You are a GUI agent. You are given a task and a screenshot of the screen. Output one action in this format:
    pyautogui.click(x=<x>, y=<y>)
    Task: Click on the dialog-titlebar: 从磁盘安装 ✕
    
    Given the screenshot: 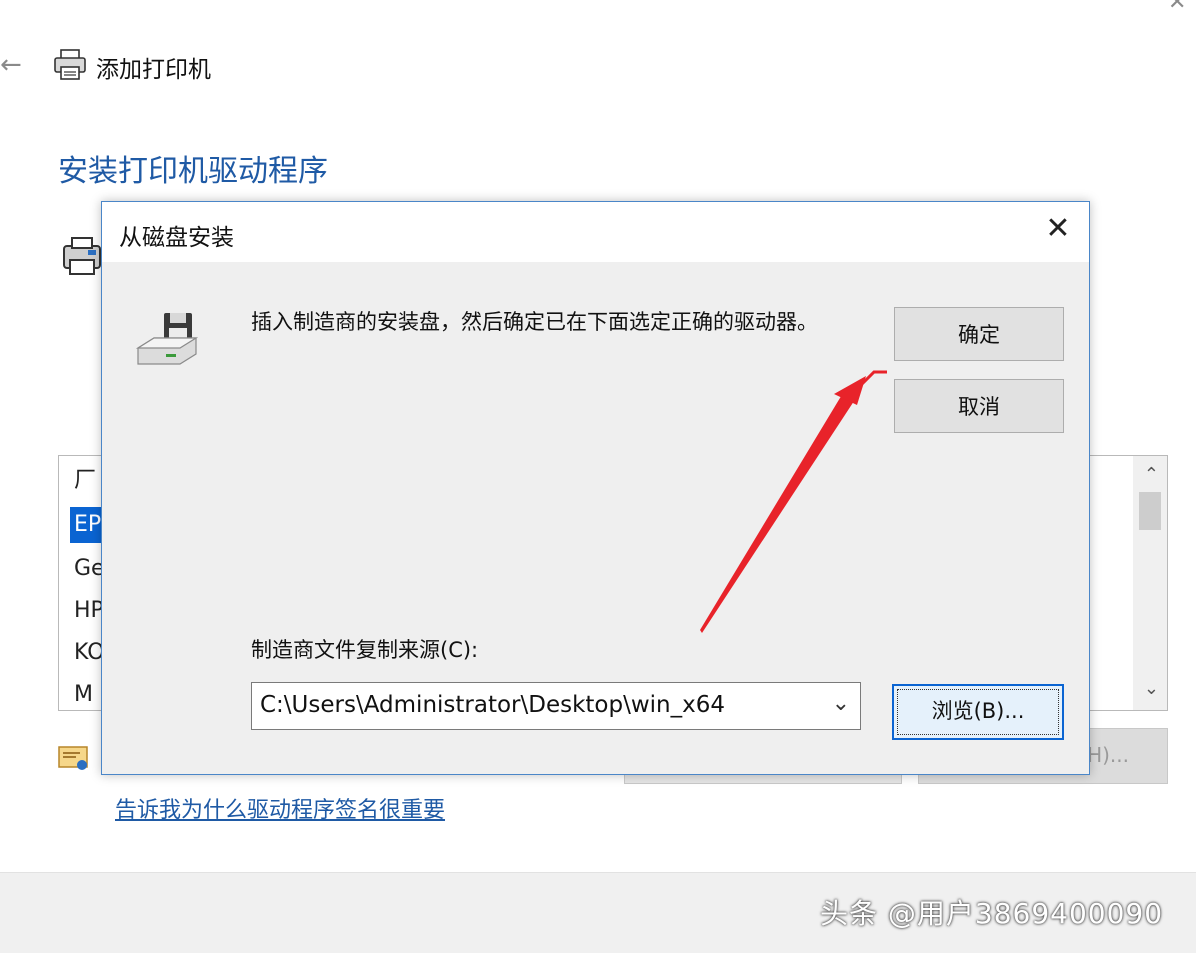 What is the action you would take?
    pyautogui.click(x=595, y=232)
    